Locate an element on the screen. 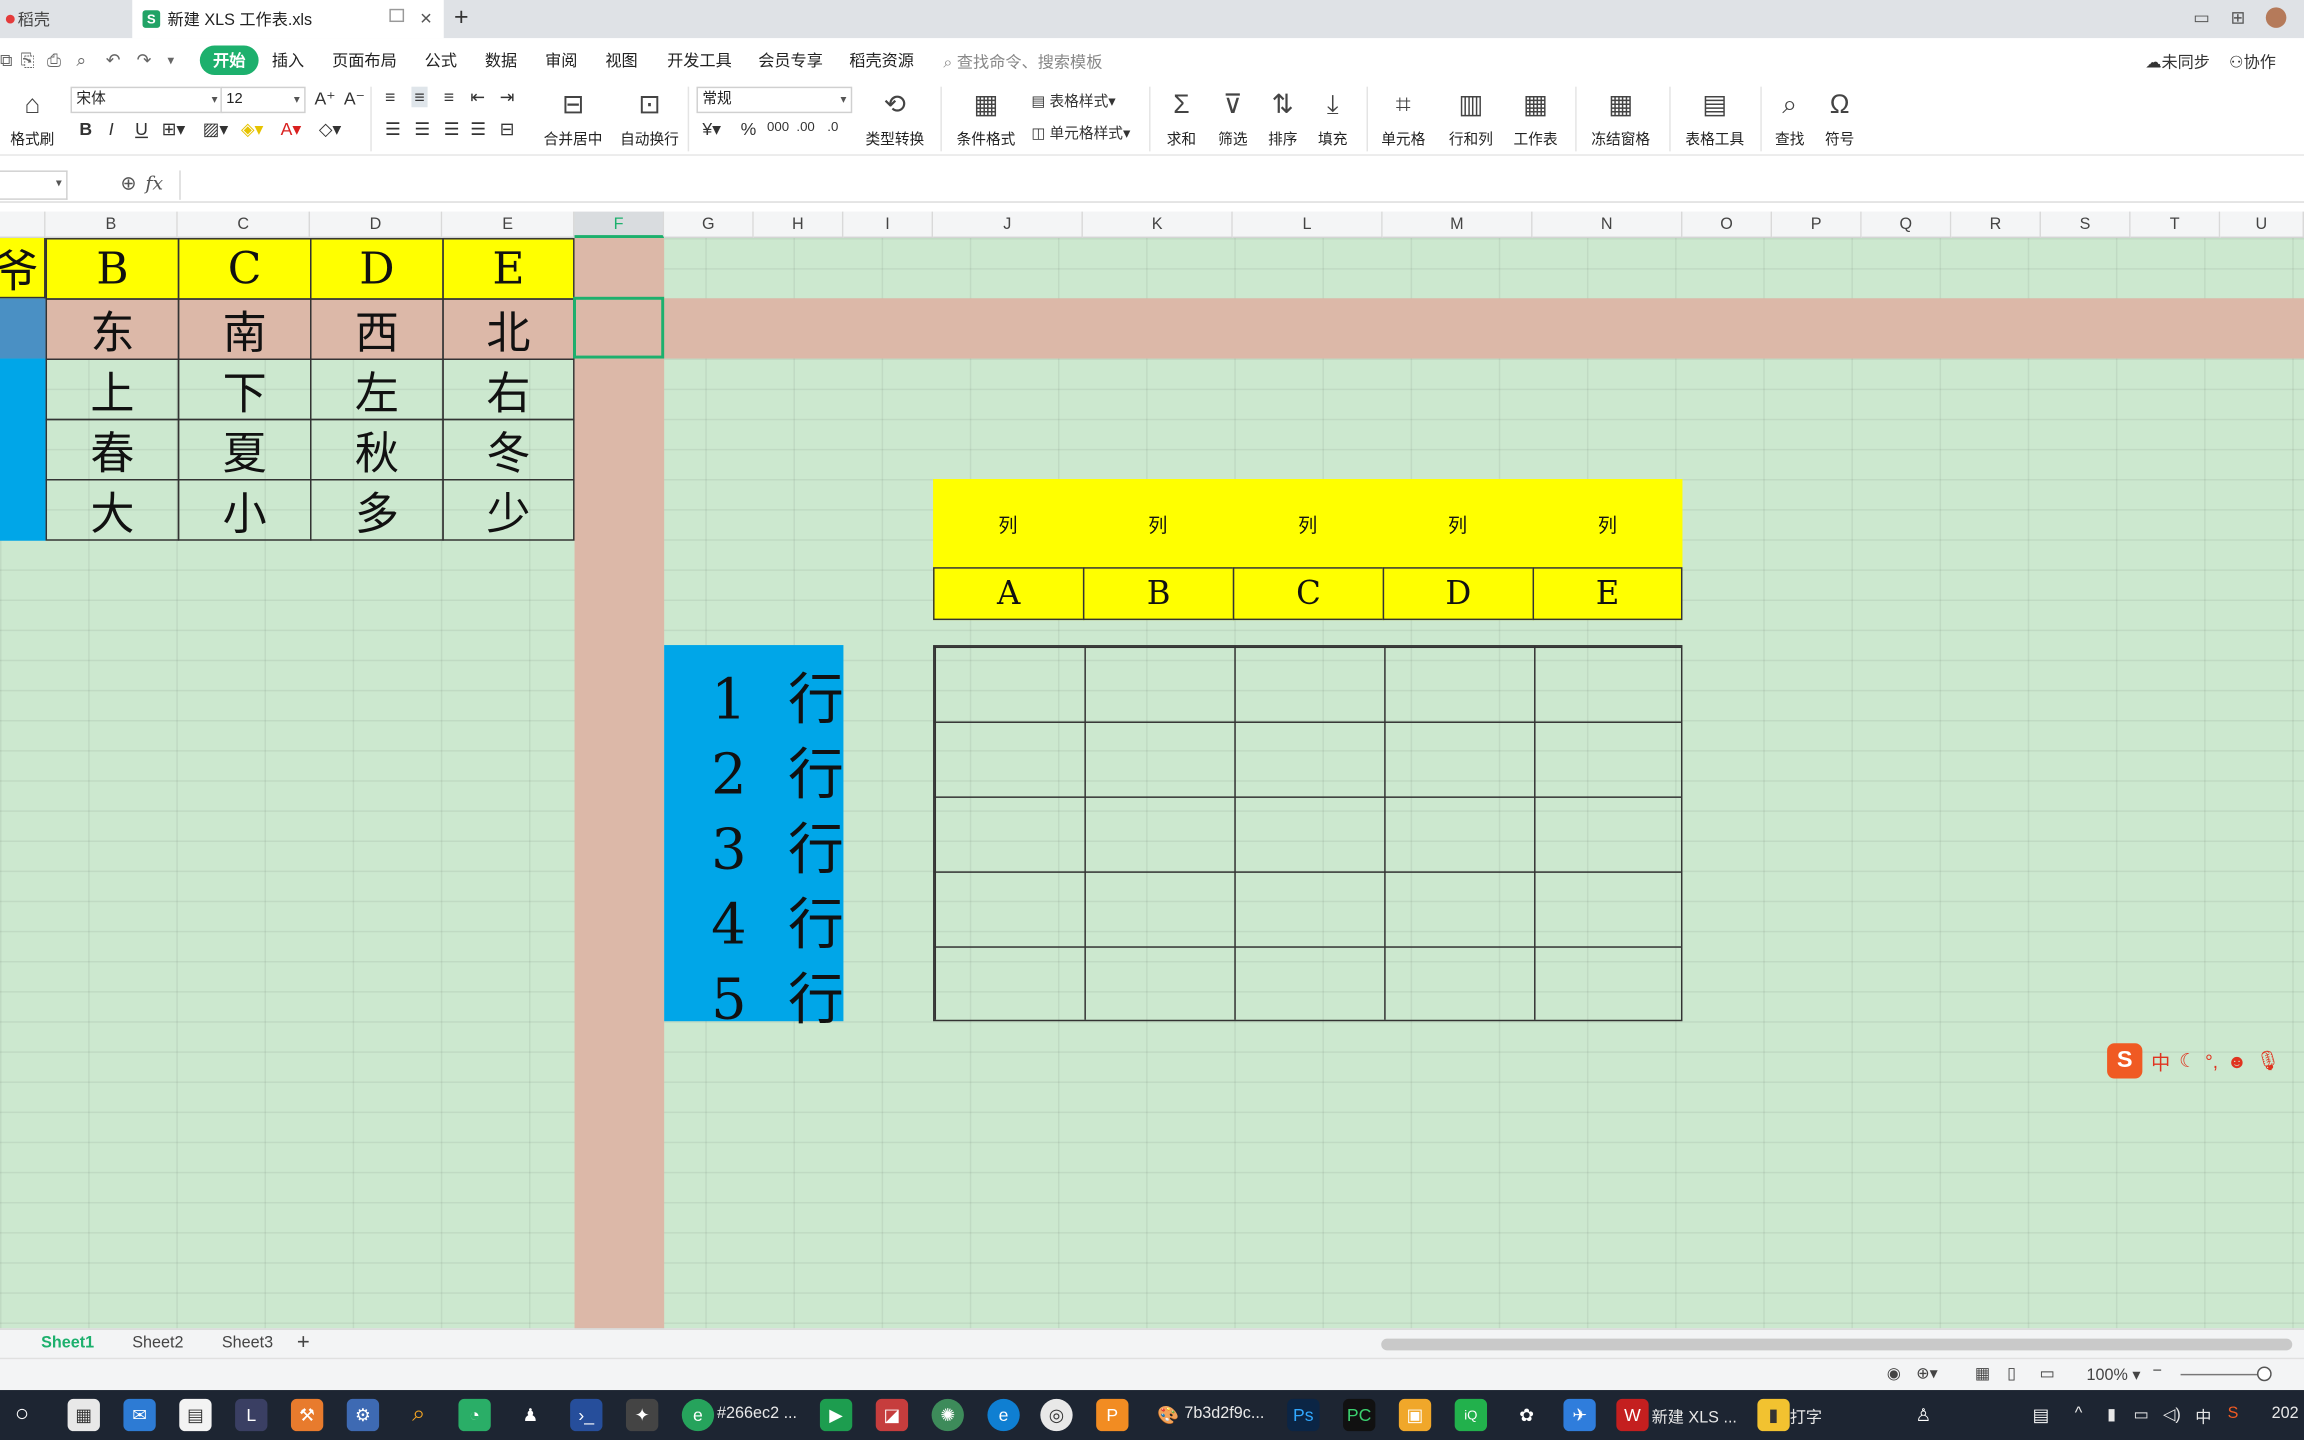 The width and height of the screenshot is (2304, 1440). fx-label: fx is located at coordinates (154, 184).